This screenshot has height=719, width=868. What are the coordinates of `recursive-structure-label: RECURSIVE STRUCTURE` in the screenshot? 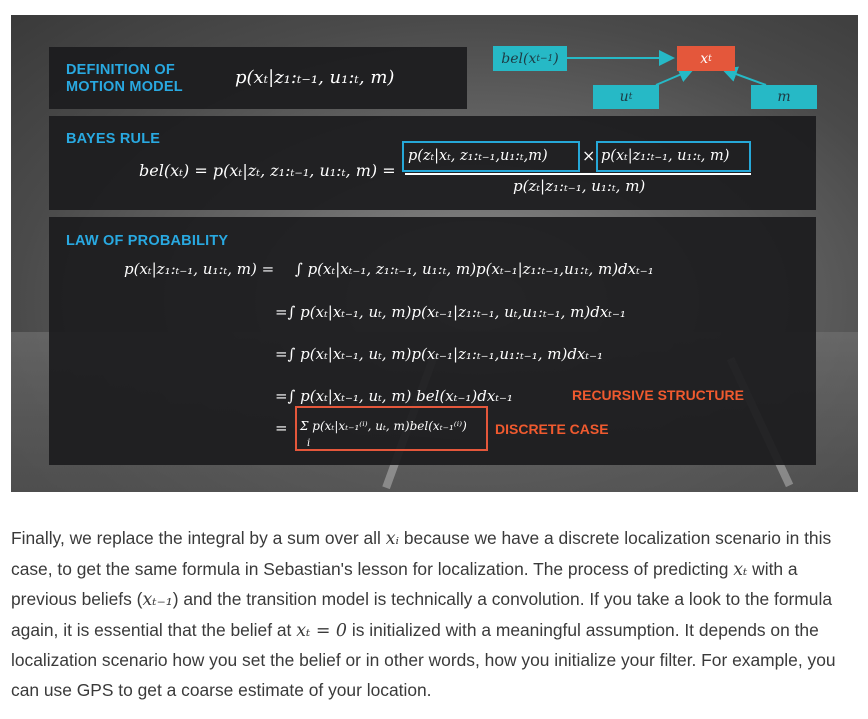 It's located at (658, 395).